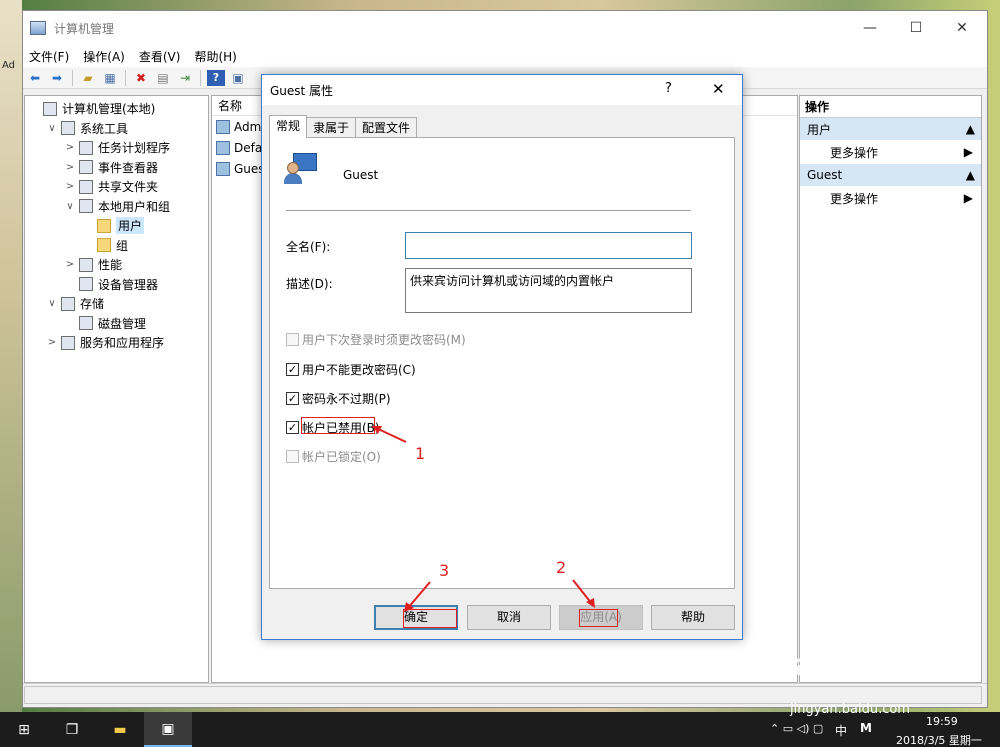 The width and height of the screenshot is (1000, 747). Describe the element at coordinates (488, 210) in the screenshot. I see `divider` at that location.